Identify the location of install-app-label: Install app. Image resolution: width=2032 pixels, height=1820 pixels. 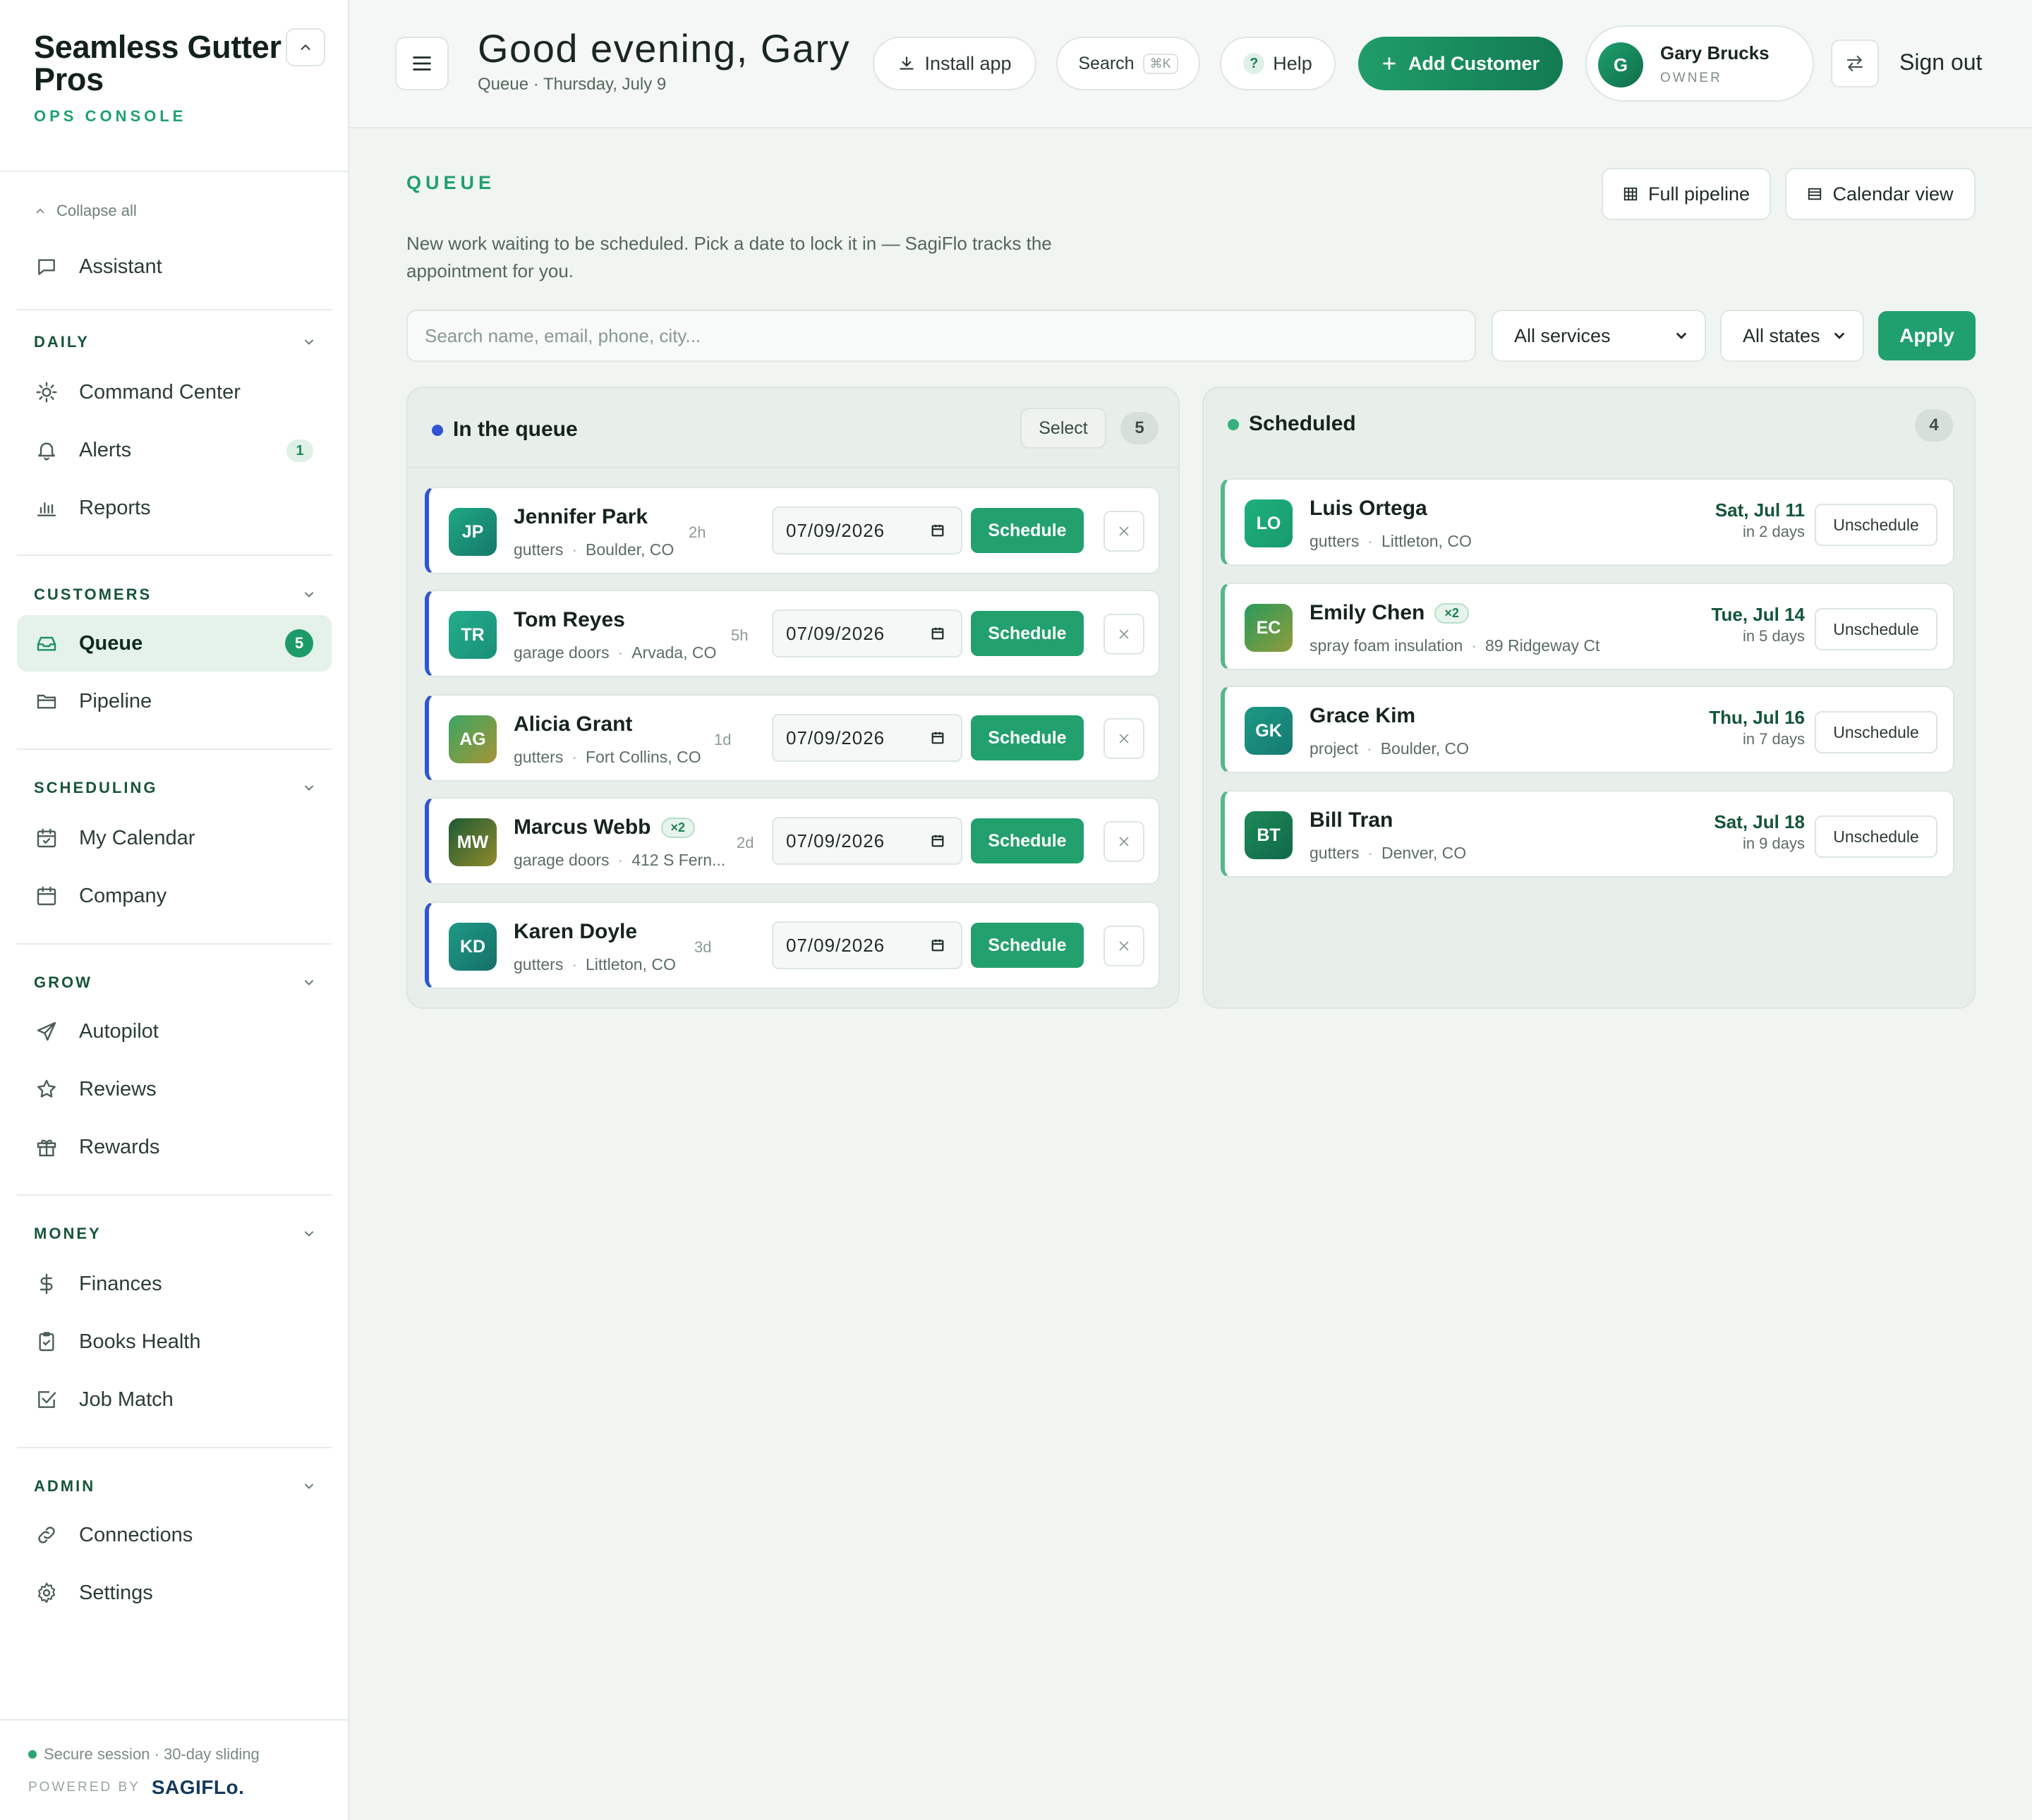
(968, 63).